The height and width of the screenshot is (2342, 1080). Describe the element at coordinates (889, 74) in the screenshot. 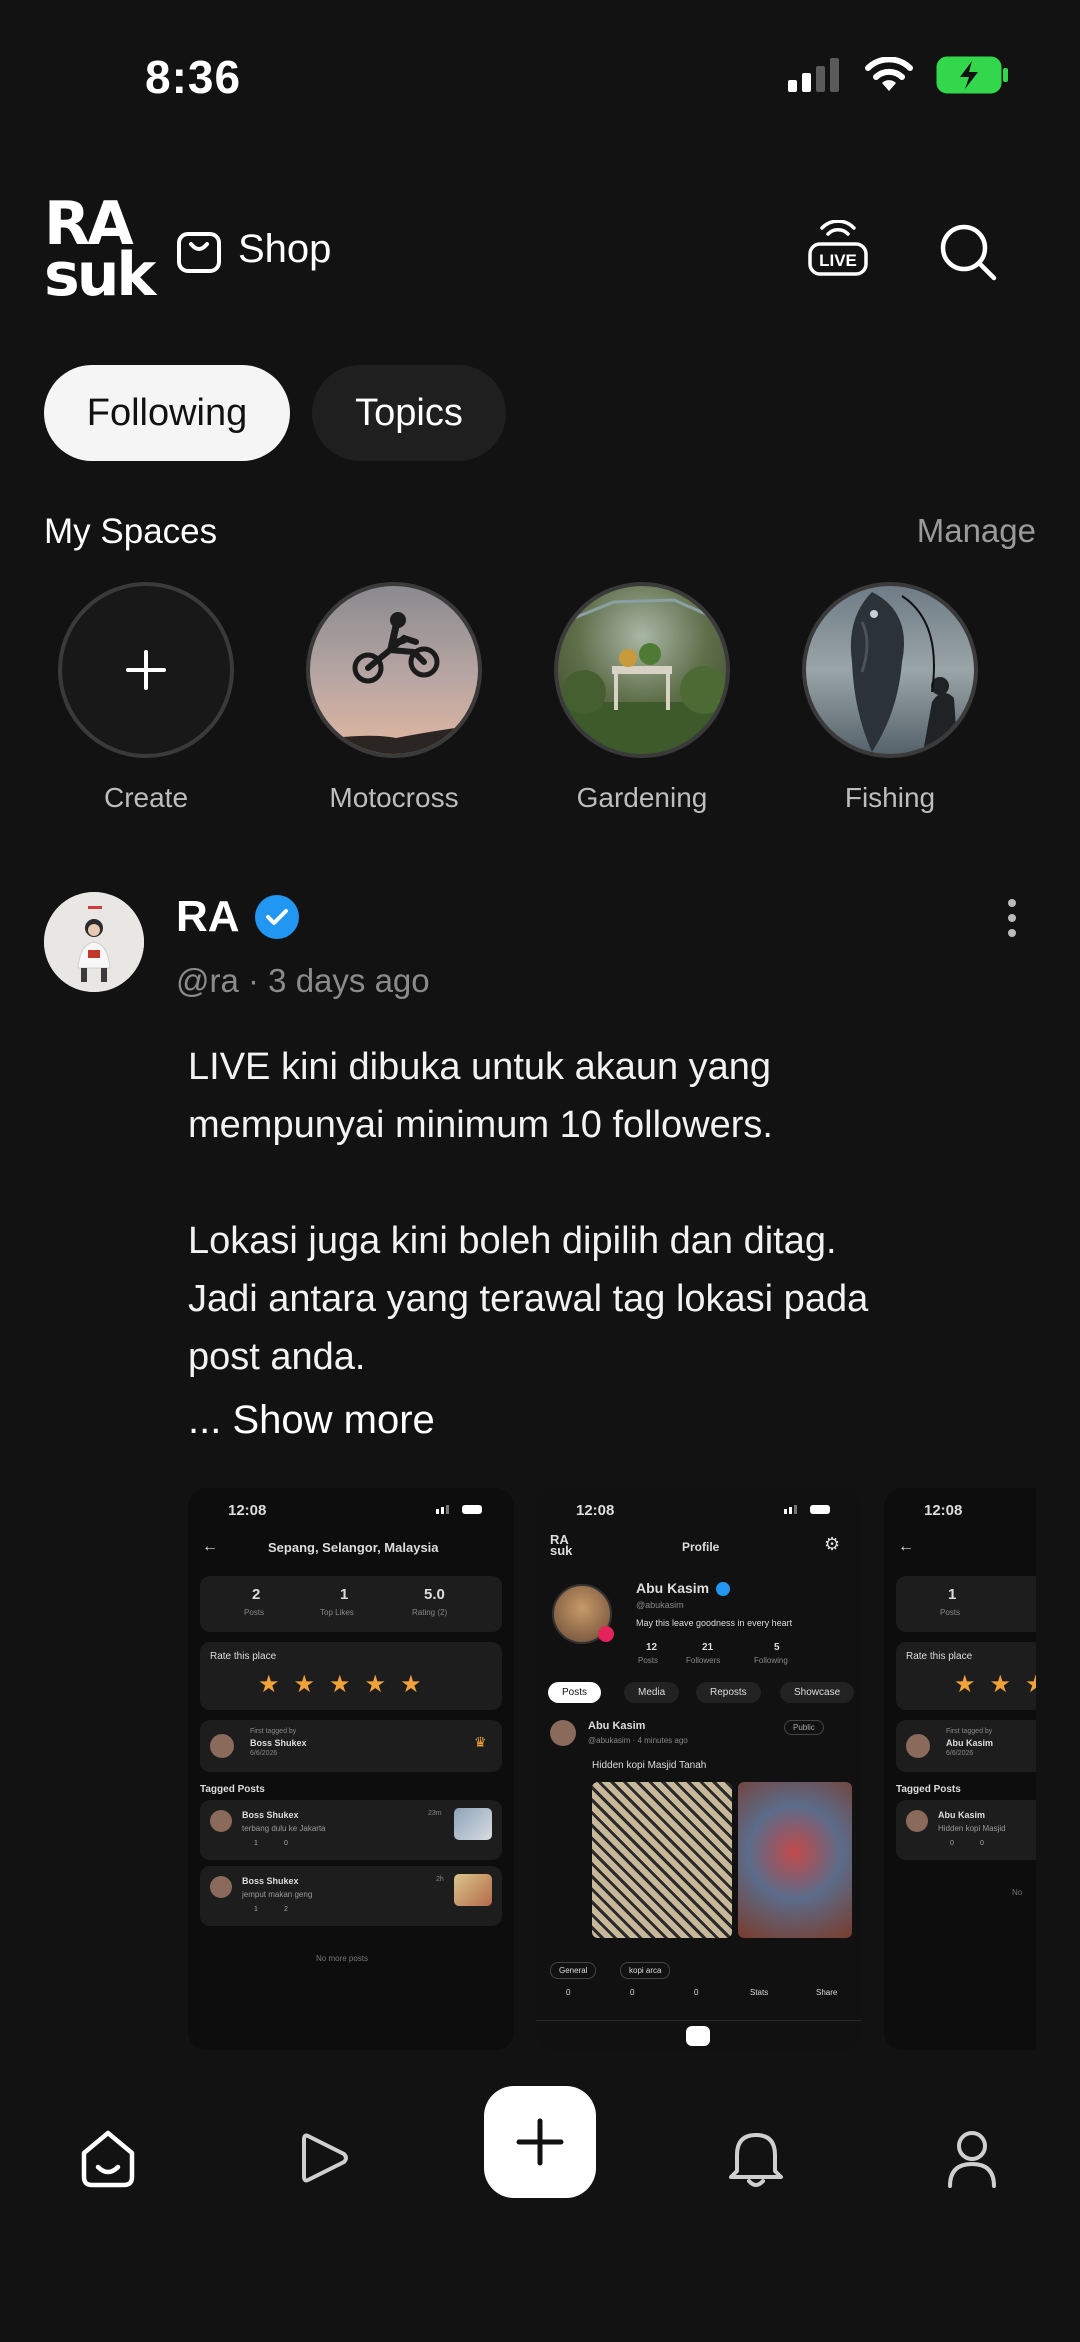

I see `wifi-icon` at that location.